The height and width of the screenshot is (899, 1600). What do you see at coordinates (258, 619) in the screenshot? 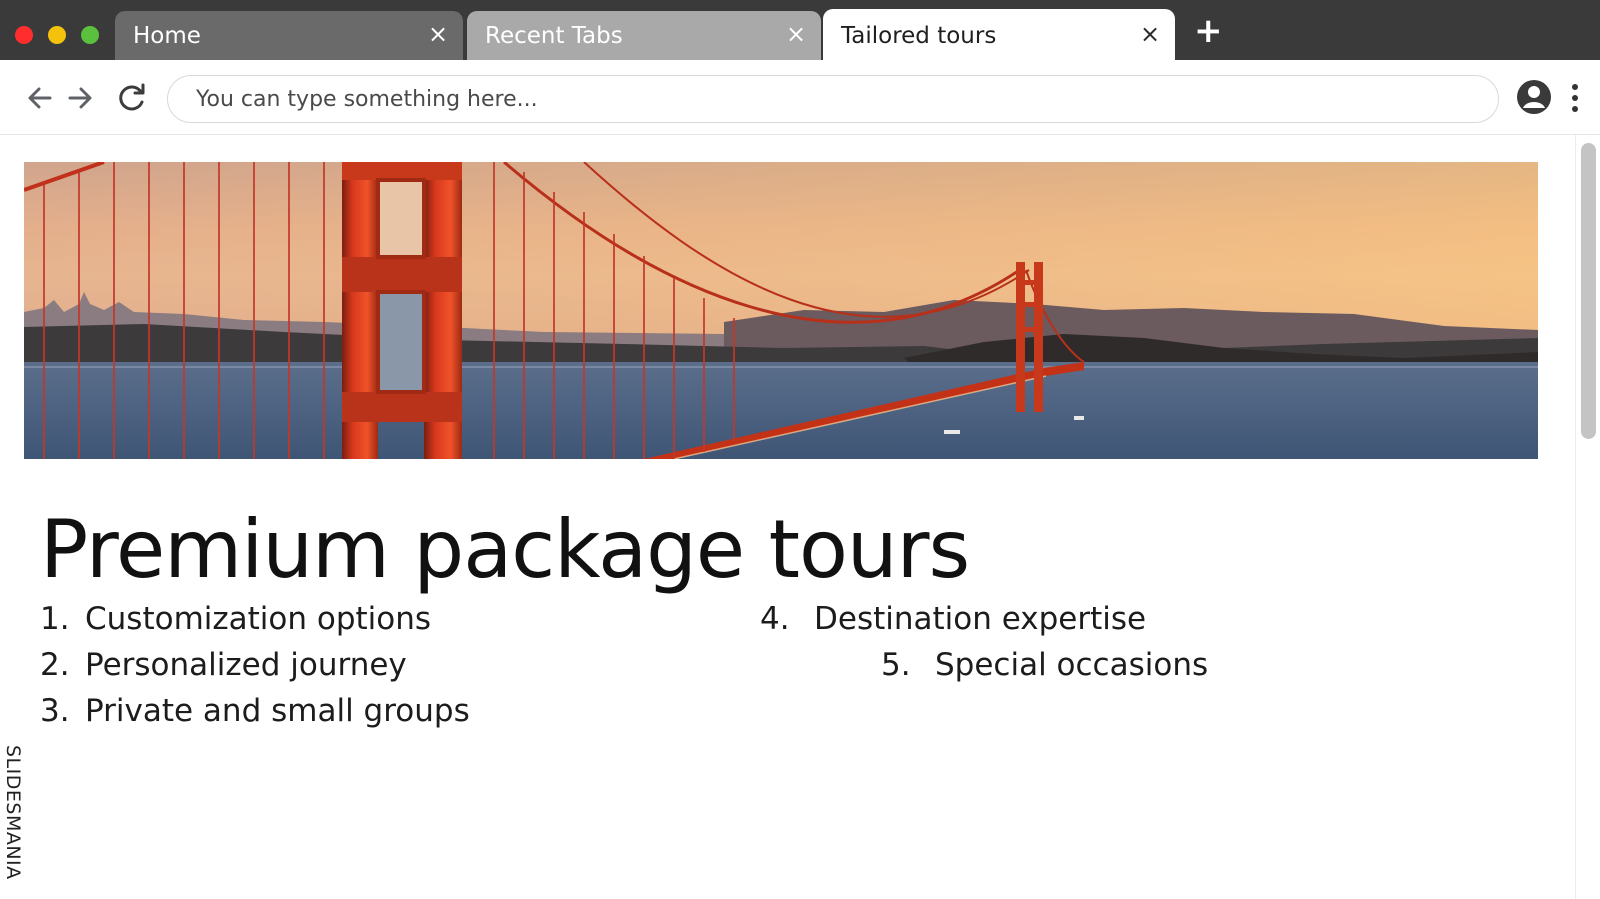
I see `list-text: Customization options` at bounding box center [258, 619].